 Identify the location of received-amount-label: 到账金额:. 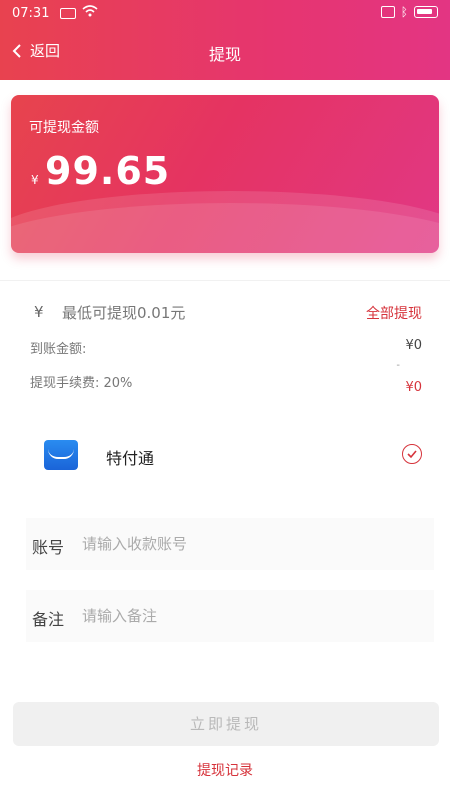
(58, 349).